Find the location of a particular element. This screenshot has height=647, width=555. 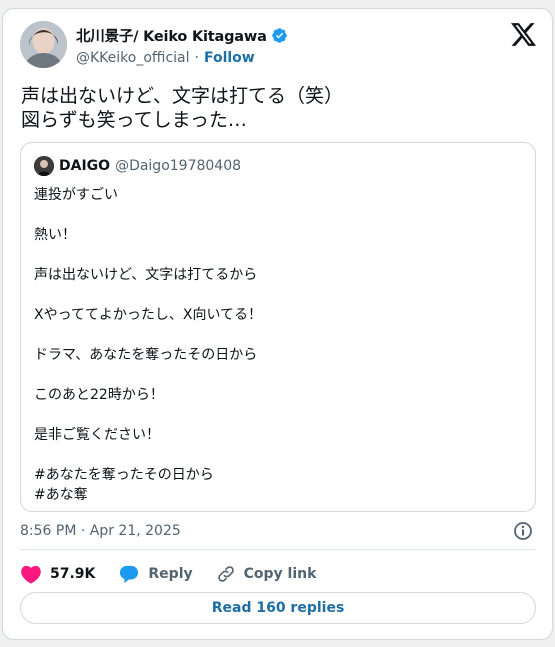

tweet-timestamp: 8:56 PM · Apr 21, 2025 is located at coordinates (100, 531).